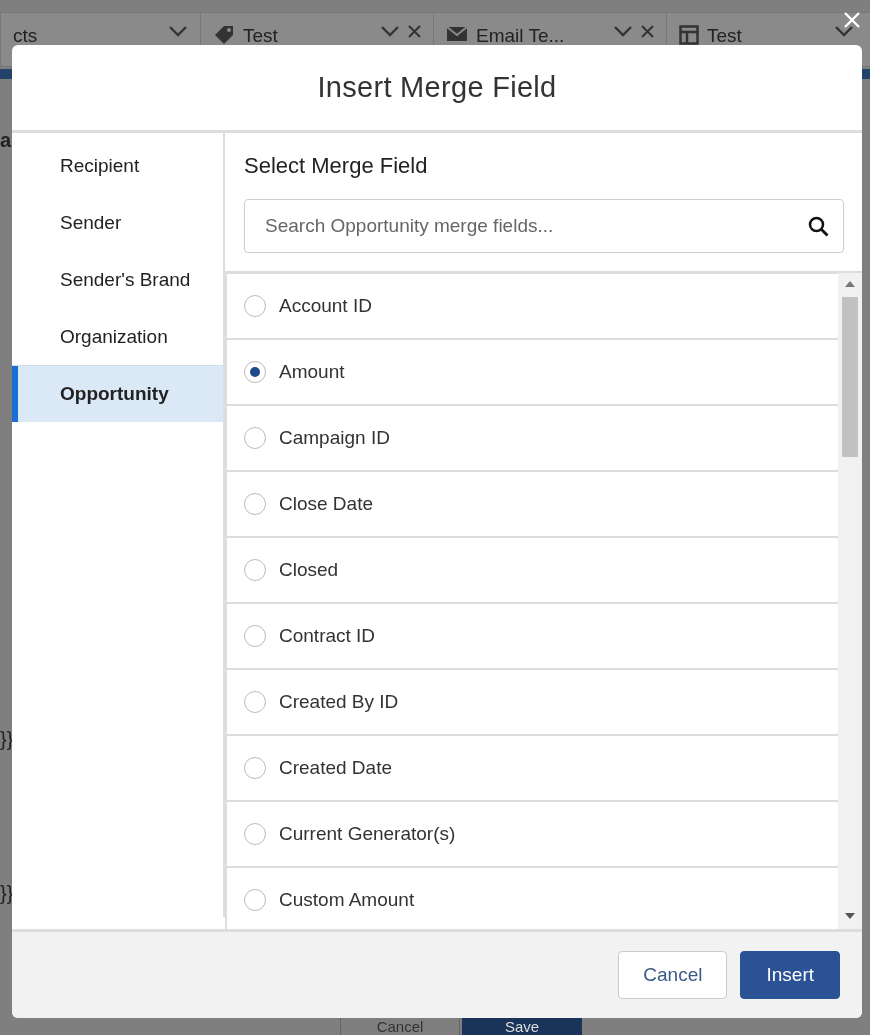  Describe the element at coordinates (790, 975) in the screenshot. I see `primary-button: Insert` at that location.